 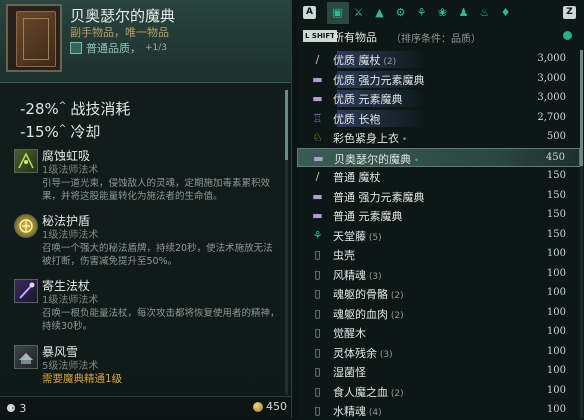 I want to click on ingredient-icon: ⚘, so click(x=421, y=12).